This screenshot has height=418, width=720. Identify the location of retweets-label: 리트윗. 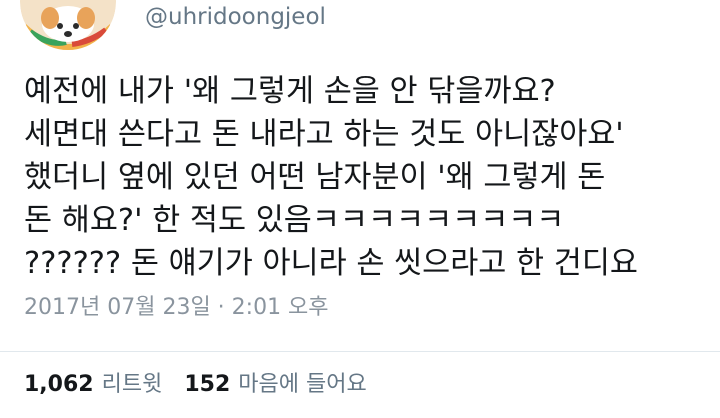
(132, 385).